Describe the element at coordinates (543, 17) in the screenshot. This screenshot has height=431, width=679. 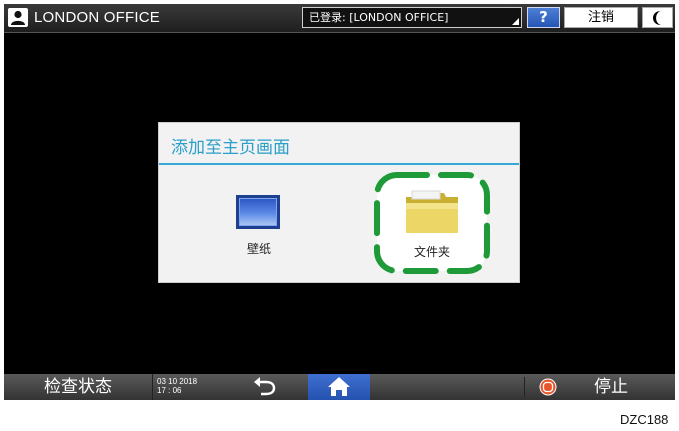
I see `help-button: ?` at that location.